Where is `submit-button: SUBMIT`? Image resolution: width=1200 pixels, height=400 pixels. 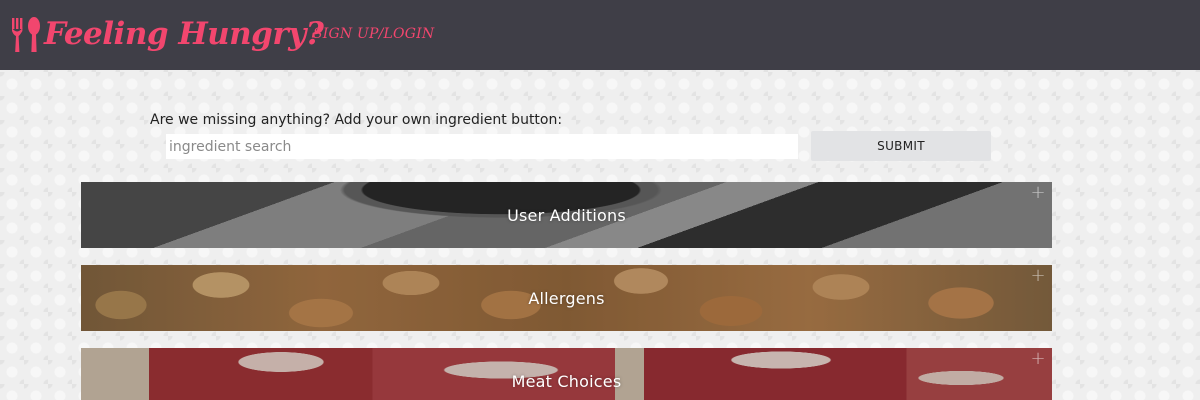
submit-button: SUBMIT is located at coordinates (901, 146).